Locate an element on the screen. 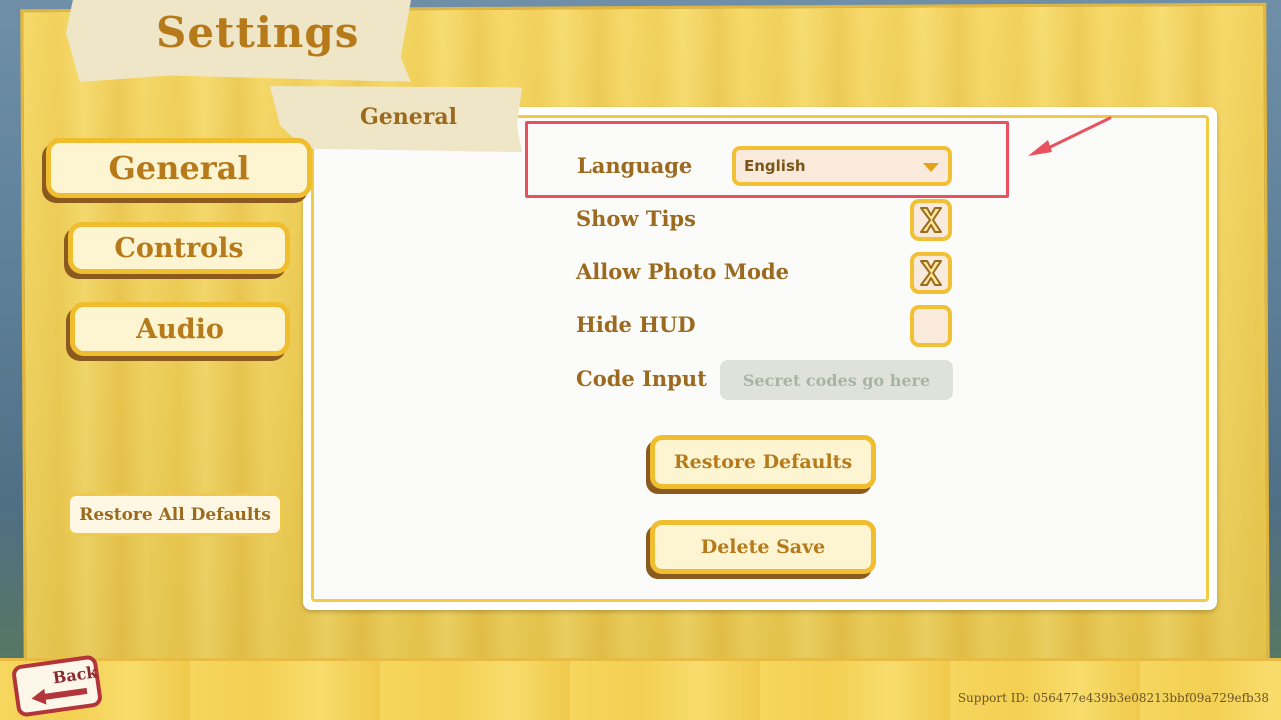  sidebar-item-general: General is located at coordinates (179, 168).